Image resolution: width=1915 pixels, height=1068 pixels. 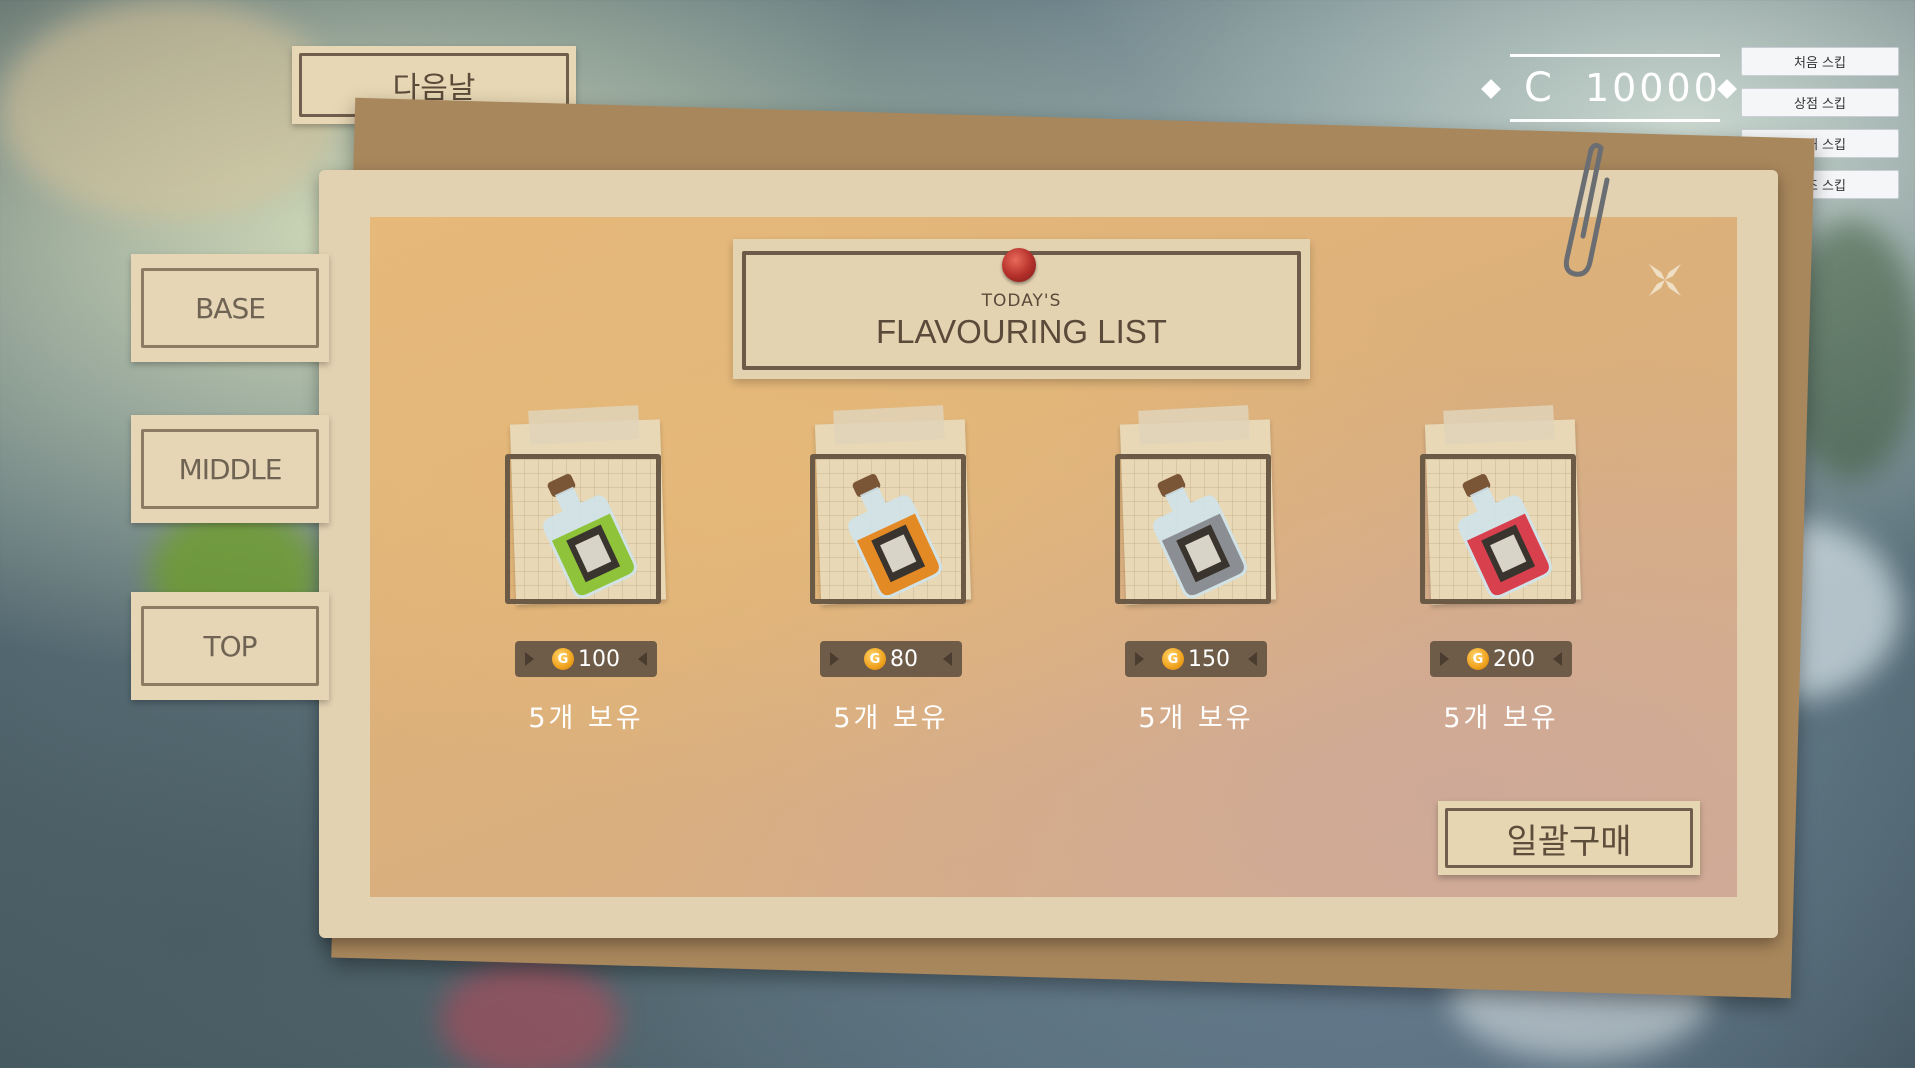 I want to click on red-potion-icon, so click(x=1505, y=536).